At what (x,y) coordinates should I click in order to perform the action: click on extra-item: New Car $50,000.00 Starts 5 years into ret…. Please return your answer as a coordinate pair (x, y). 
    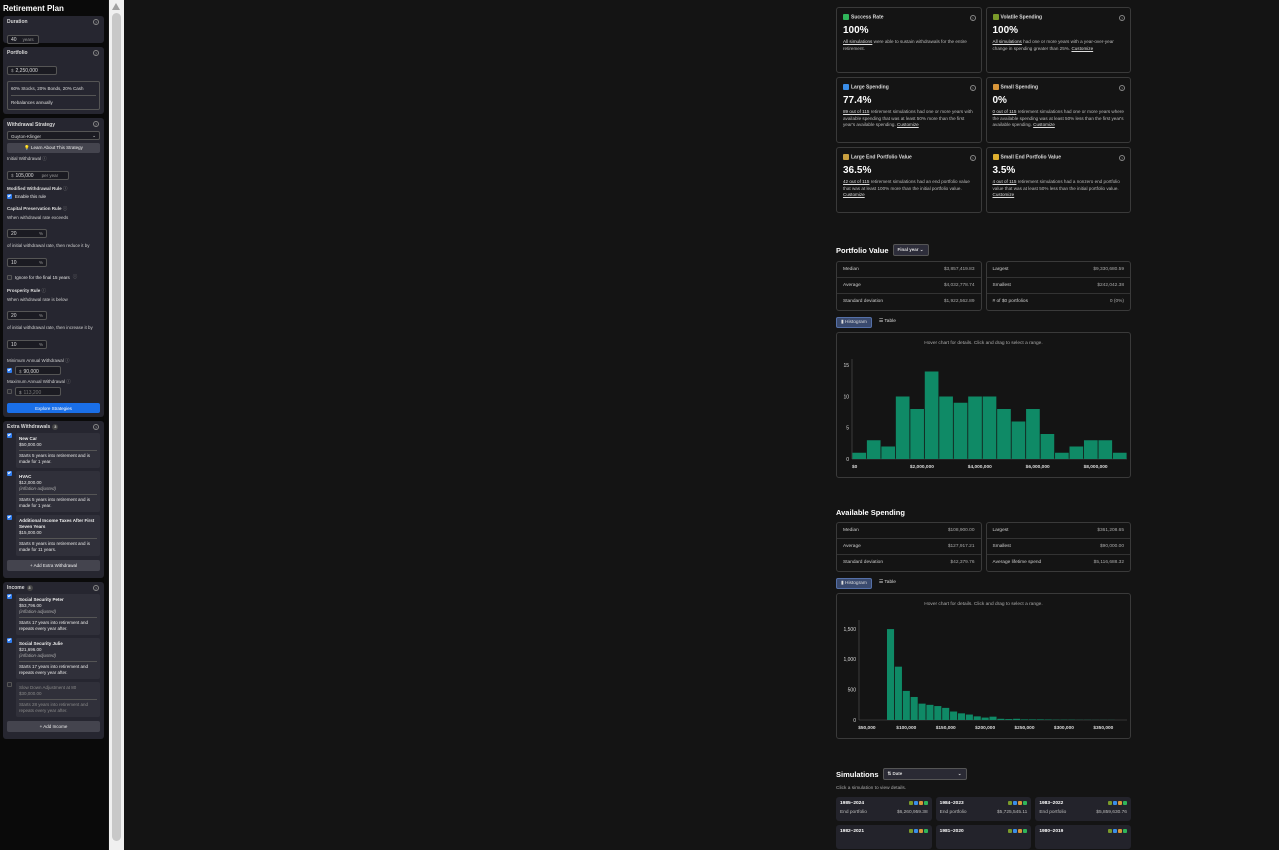
    Looking at the image, I should click on (58, 450).